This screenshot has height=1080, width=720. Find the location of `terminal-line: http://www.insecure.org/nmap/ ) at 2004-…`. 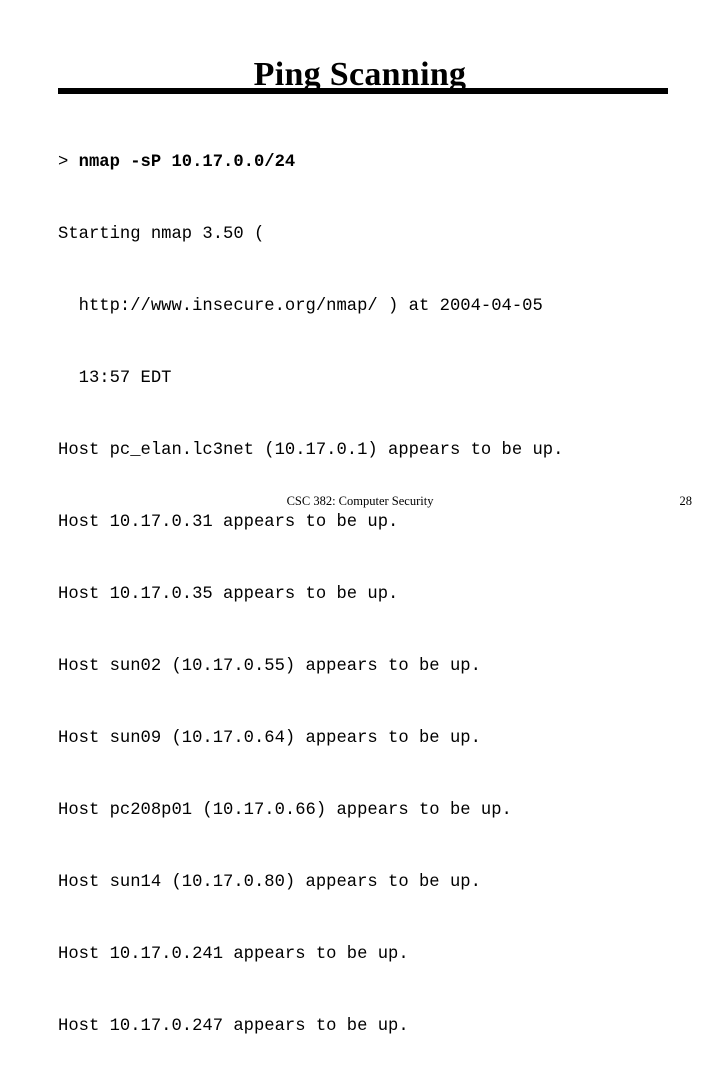

terminal-line: http://www.insecure.org/nmap/ ) at 2004-… is located at coordinates (300, 306).